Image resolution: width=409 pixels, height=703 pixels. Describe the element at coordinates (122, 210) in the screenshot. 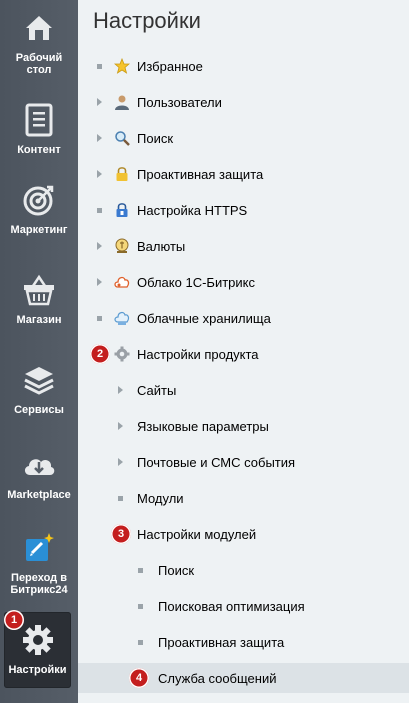

I see `https-lock-icon` at that location.